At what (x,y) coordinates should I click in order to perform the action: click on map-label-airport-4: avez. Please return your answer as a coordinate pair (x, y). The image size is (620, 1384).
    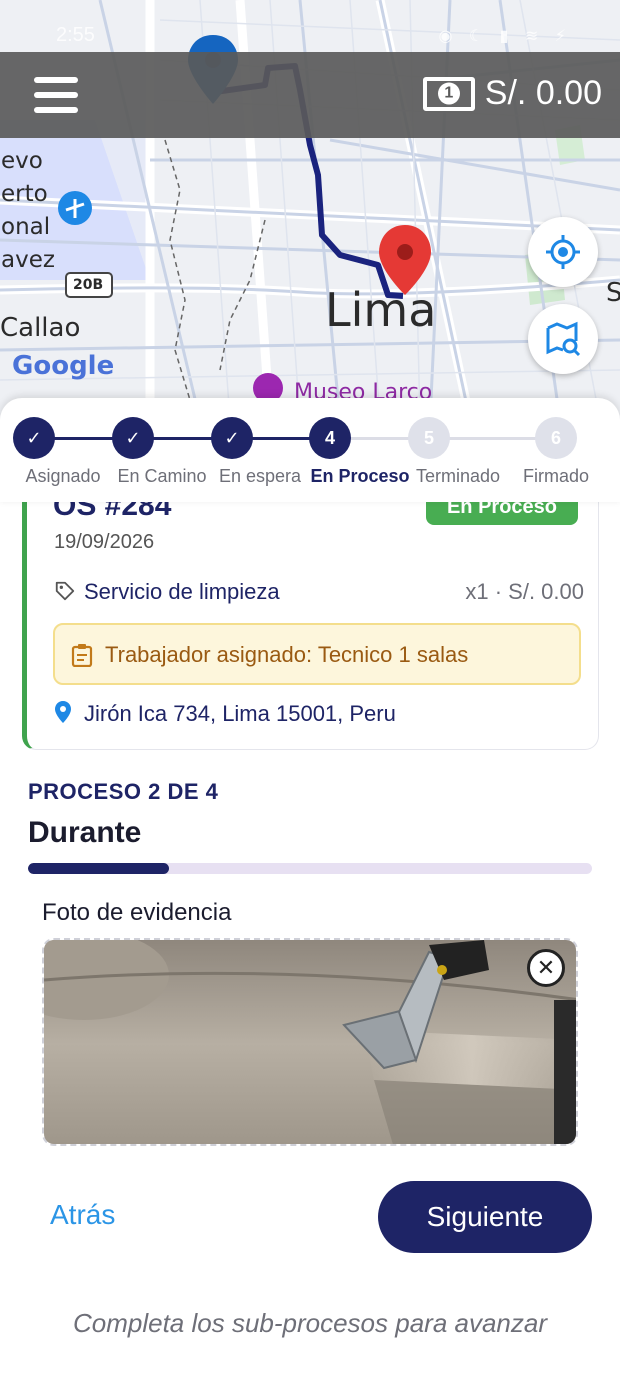
    Looking at the image, I should click on (28, 260).